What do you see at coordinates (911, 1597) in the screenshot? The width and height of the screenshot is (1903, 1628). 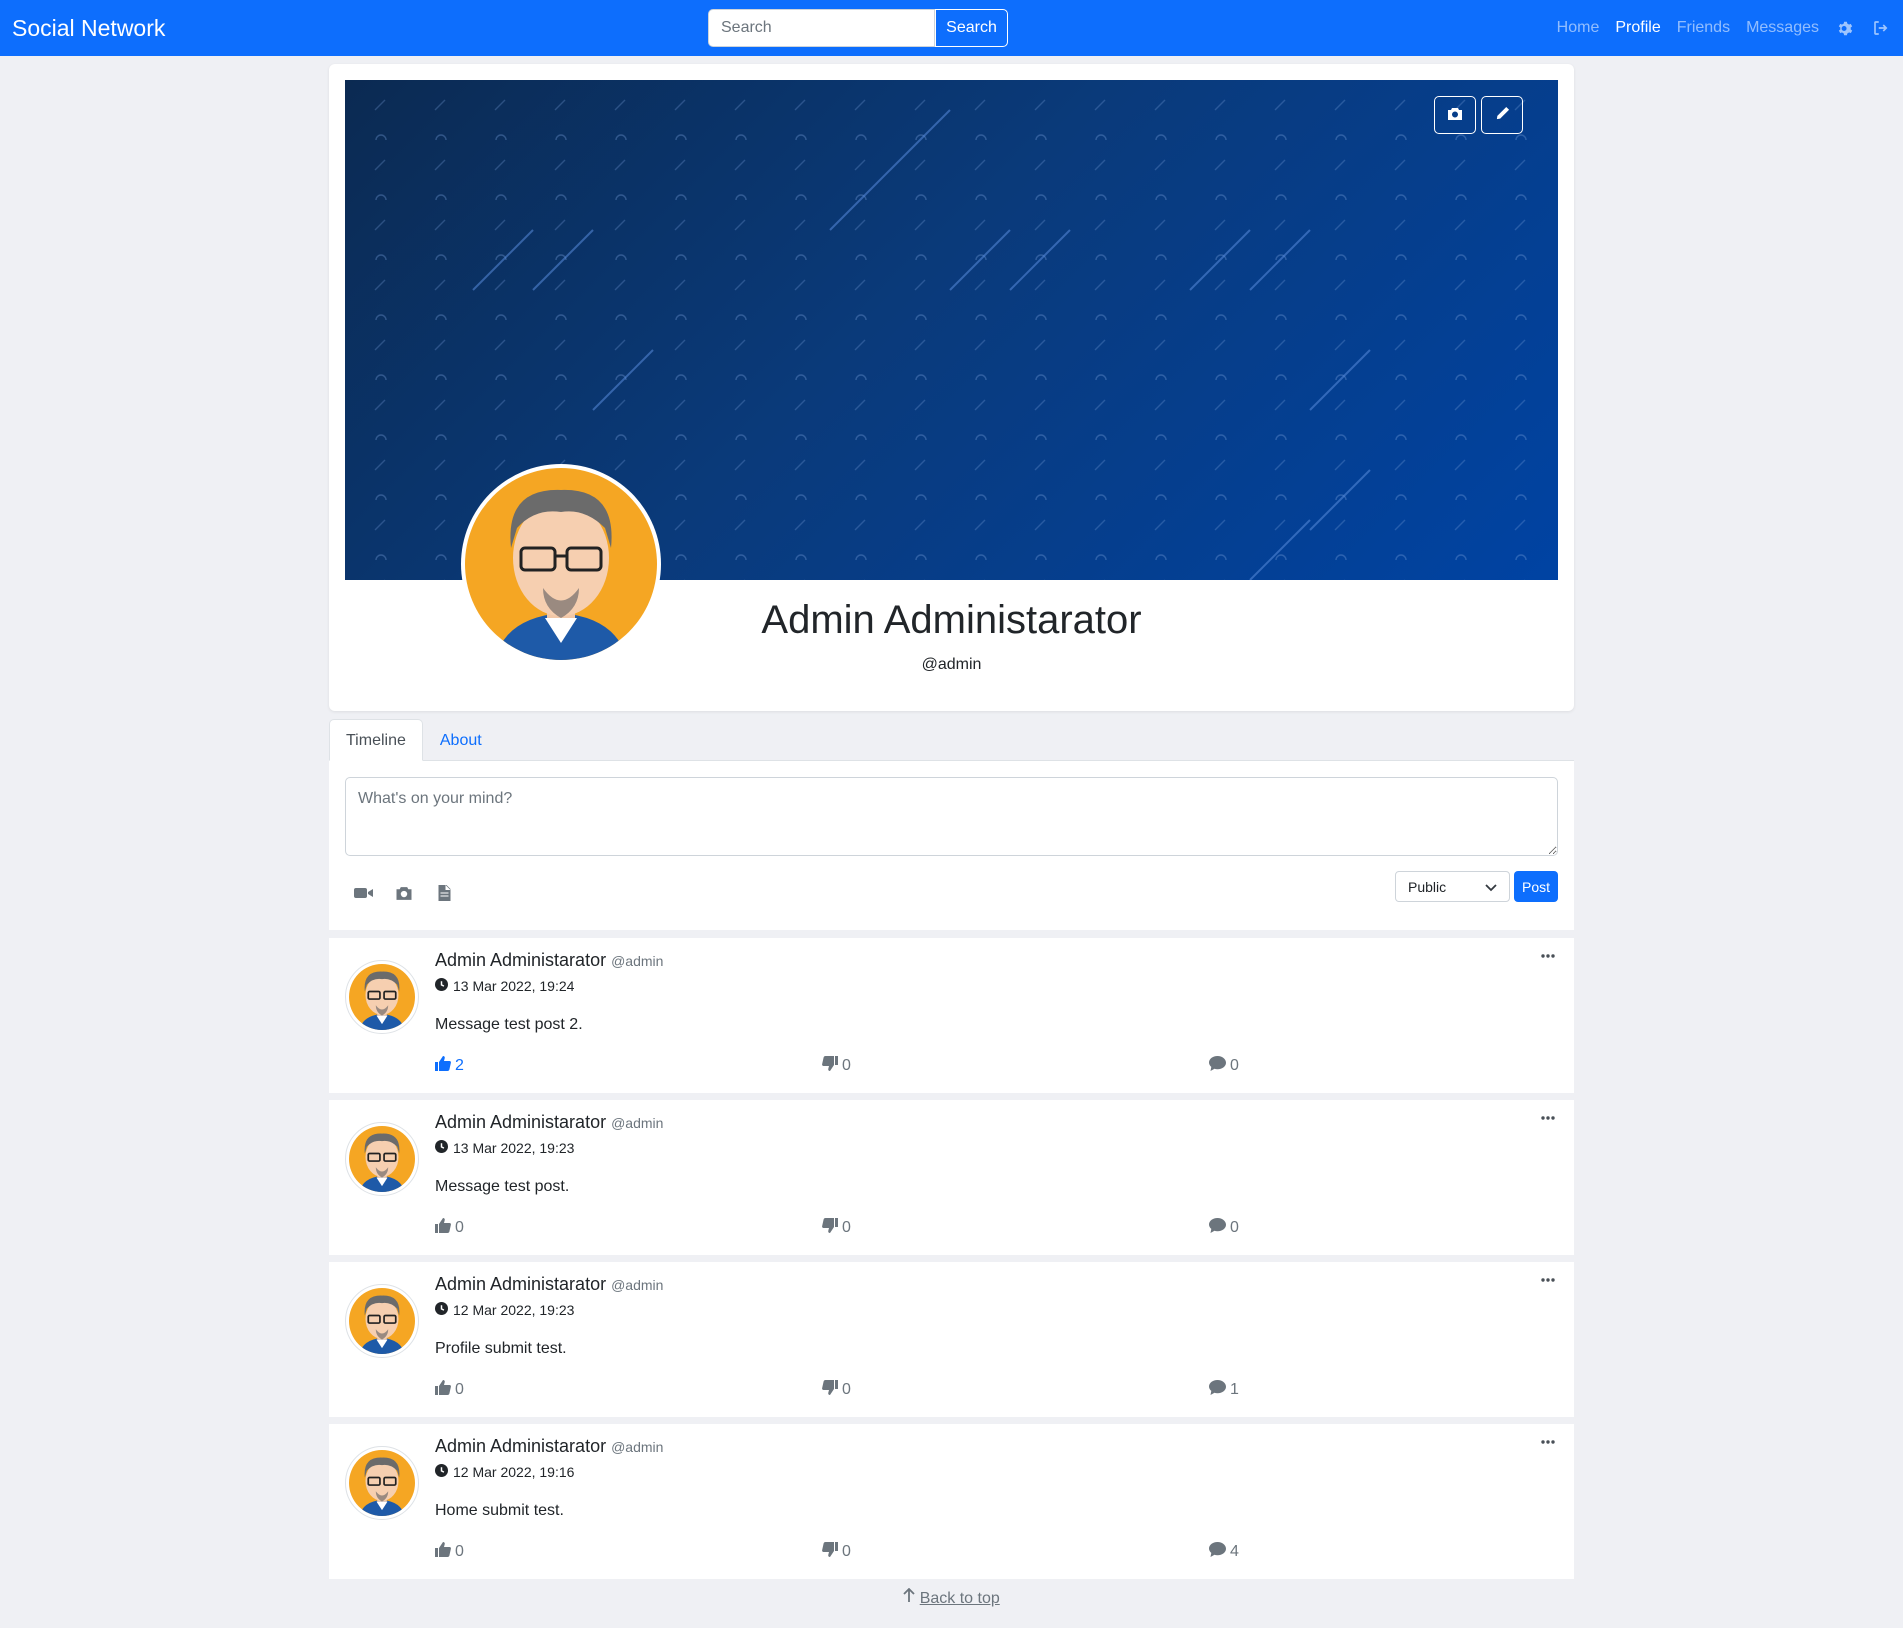 I see `arrow-up-icon` at bounding box center [911, 1597].